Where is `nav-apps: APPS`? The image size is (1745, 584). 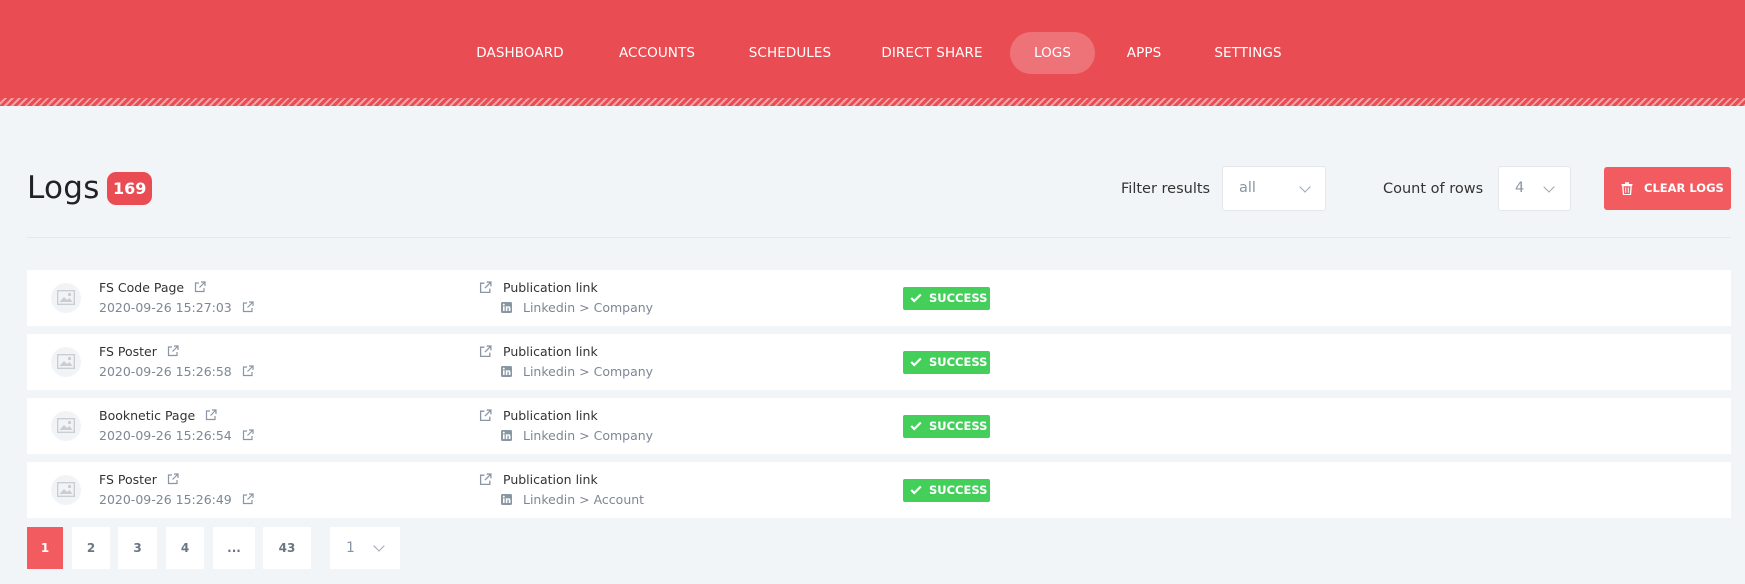 nav-apps: APPS is located at coordinates (1144, 53).